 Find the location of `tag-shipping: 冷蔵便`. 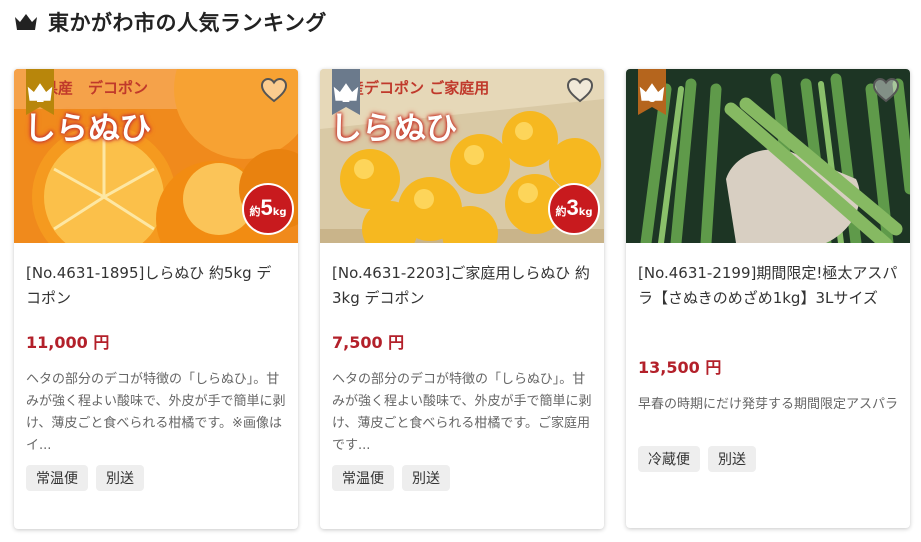

tag-shipping: 冷蔵便 is located at coordinates (669, 459).